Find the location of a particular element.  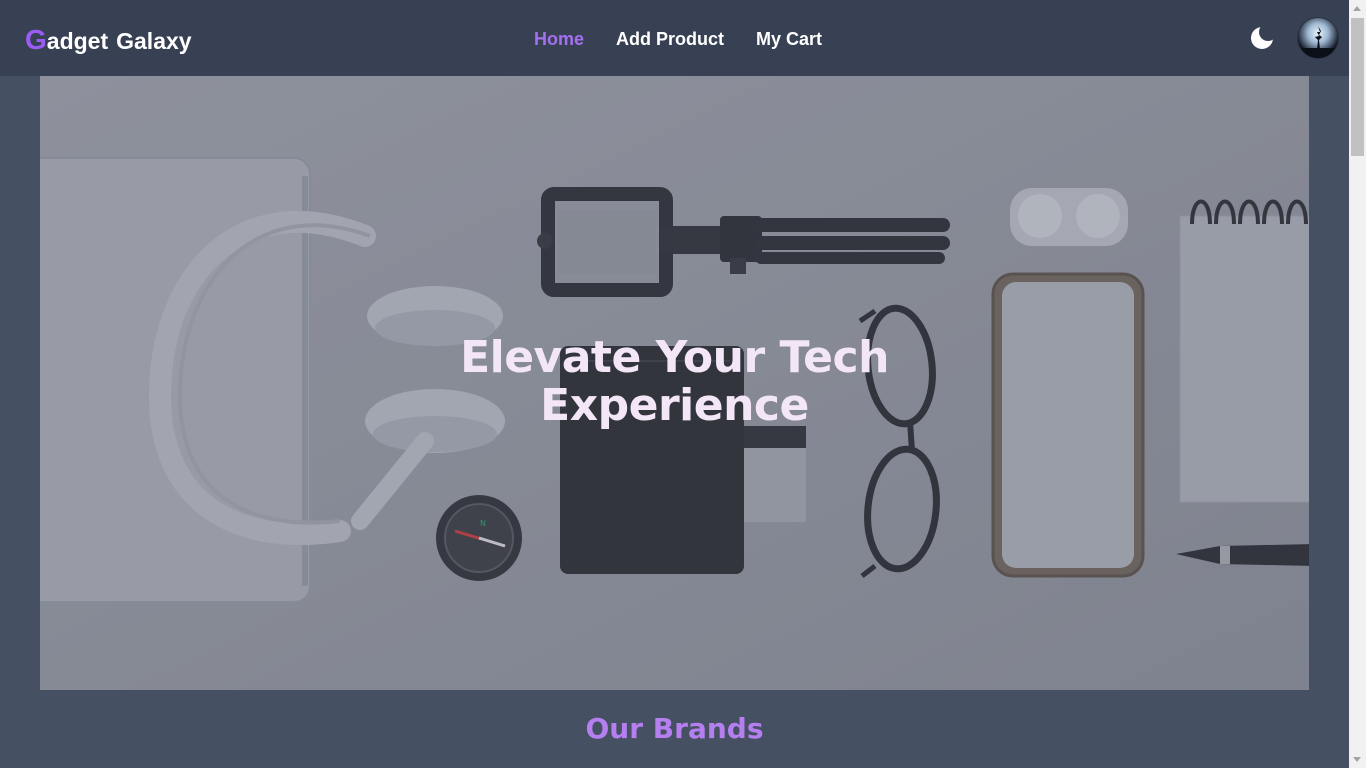

brand-rest: adget is located at coordinates (77, 41).